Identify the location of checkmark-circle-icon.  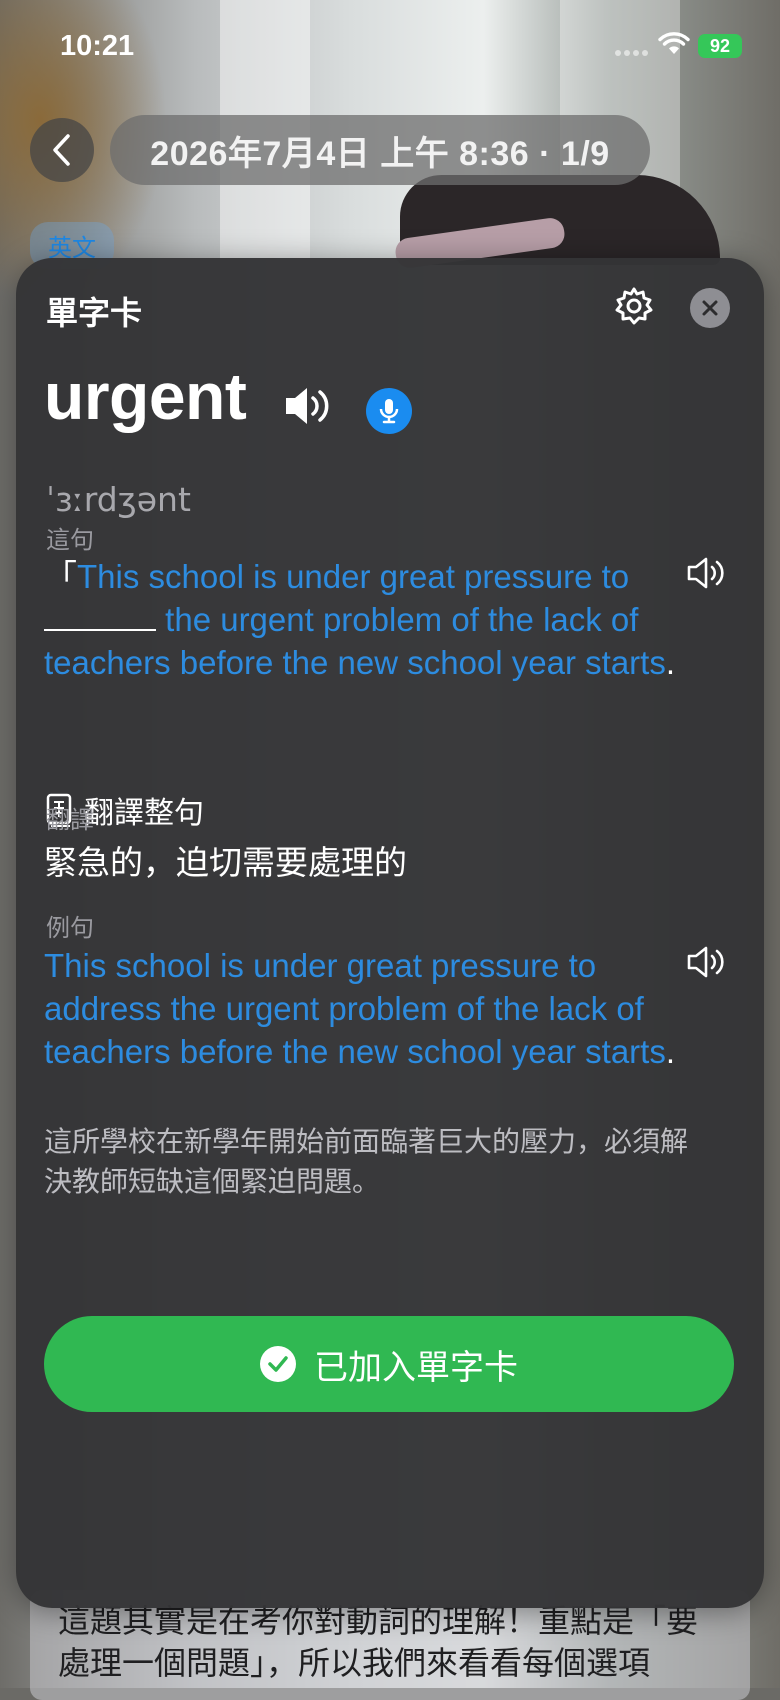
(278, 1364).